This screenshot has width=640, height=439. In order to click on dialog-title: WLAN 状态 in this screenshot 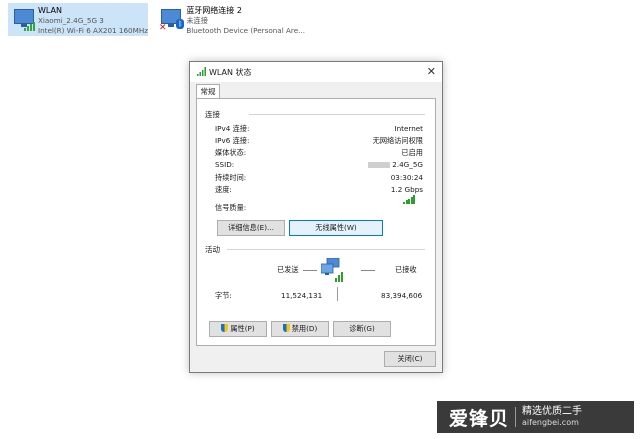, I will do `click(230, 72)`.